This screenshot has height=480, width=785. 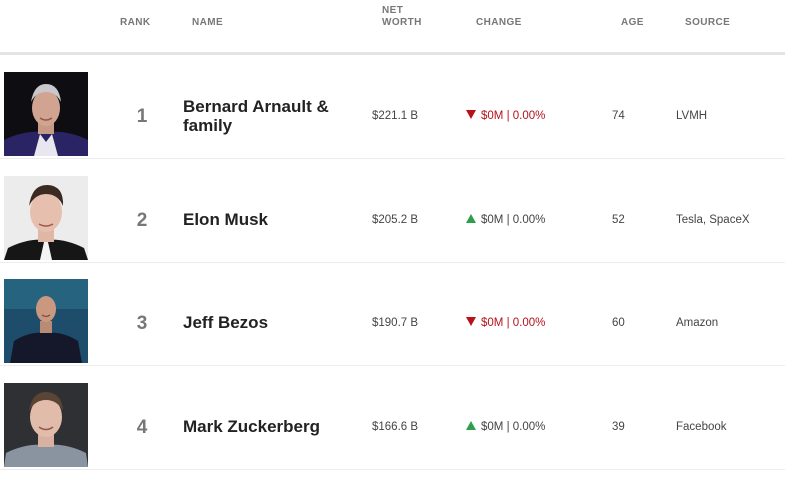 What do you see at coordinates (697, 323) in the screenshot?
I see `source-value: Amazon` at bounding box center [697, 323].